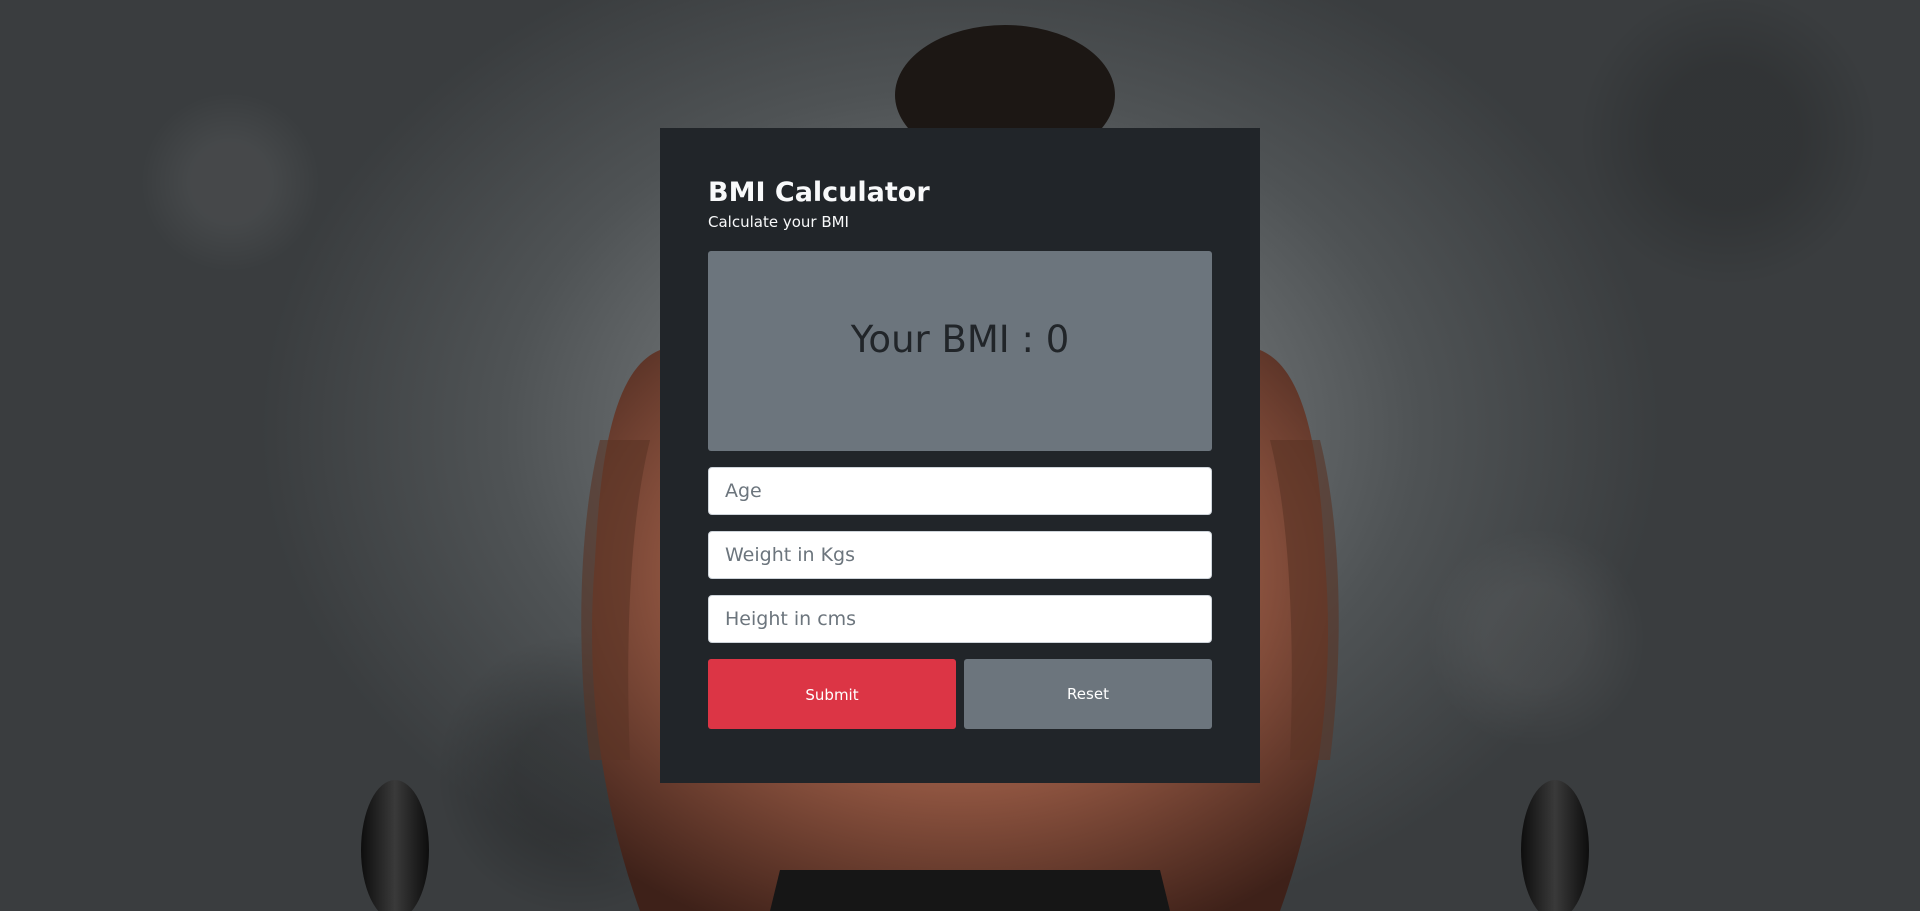 This screenshot has width=1920, height=911. What do you see at coordinates (960, 491) in the screenshot?
I see `age-input` at bounding box center [960, 491].